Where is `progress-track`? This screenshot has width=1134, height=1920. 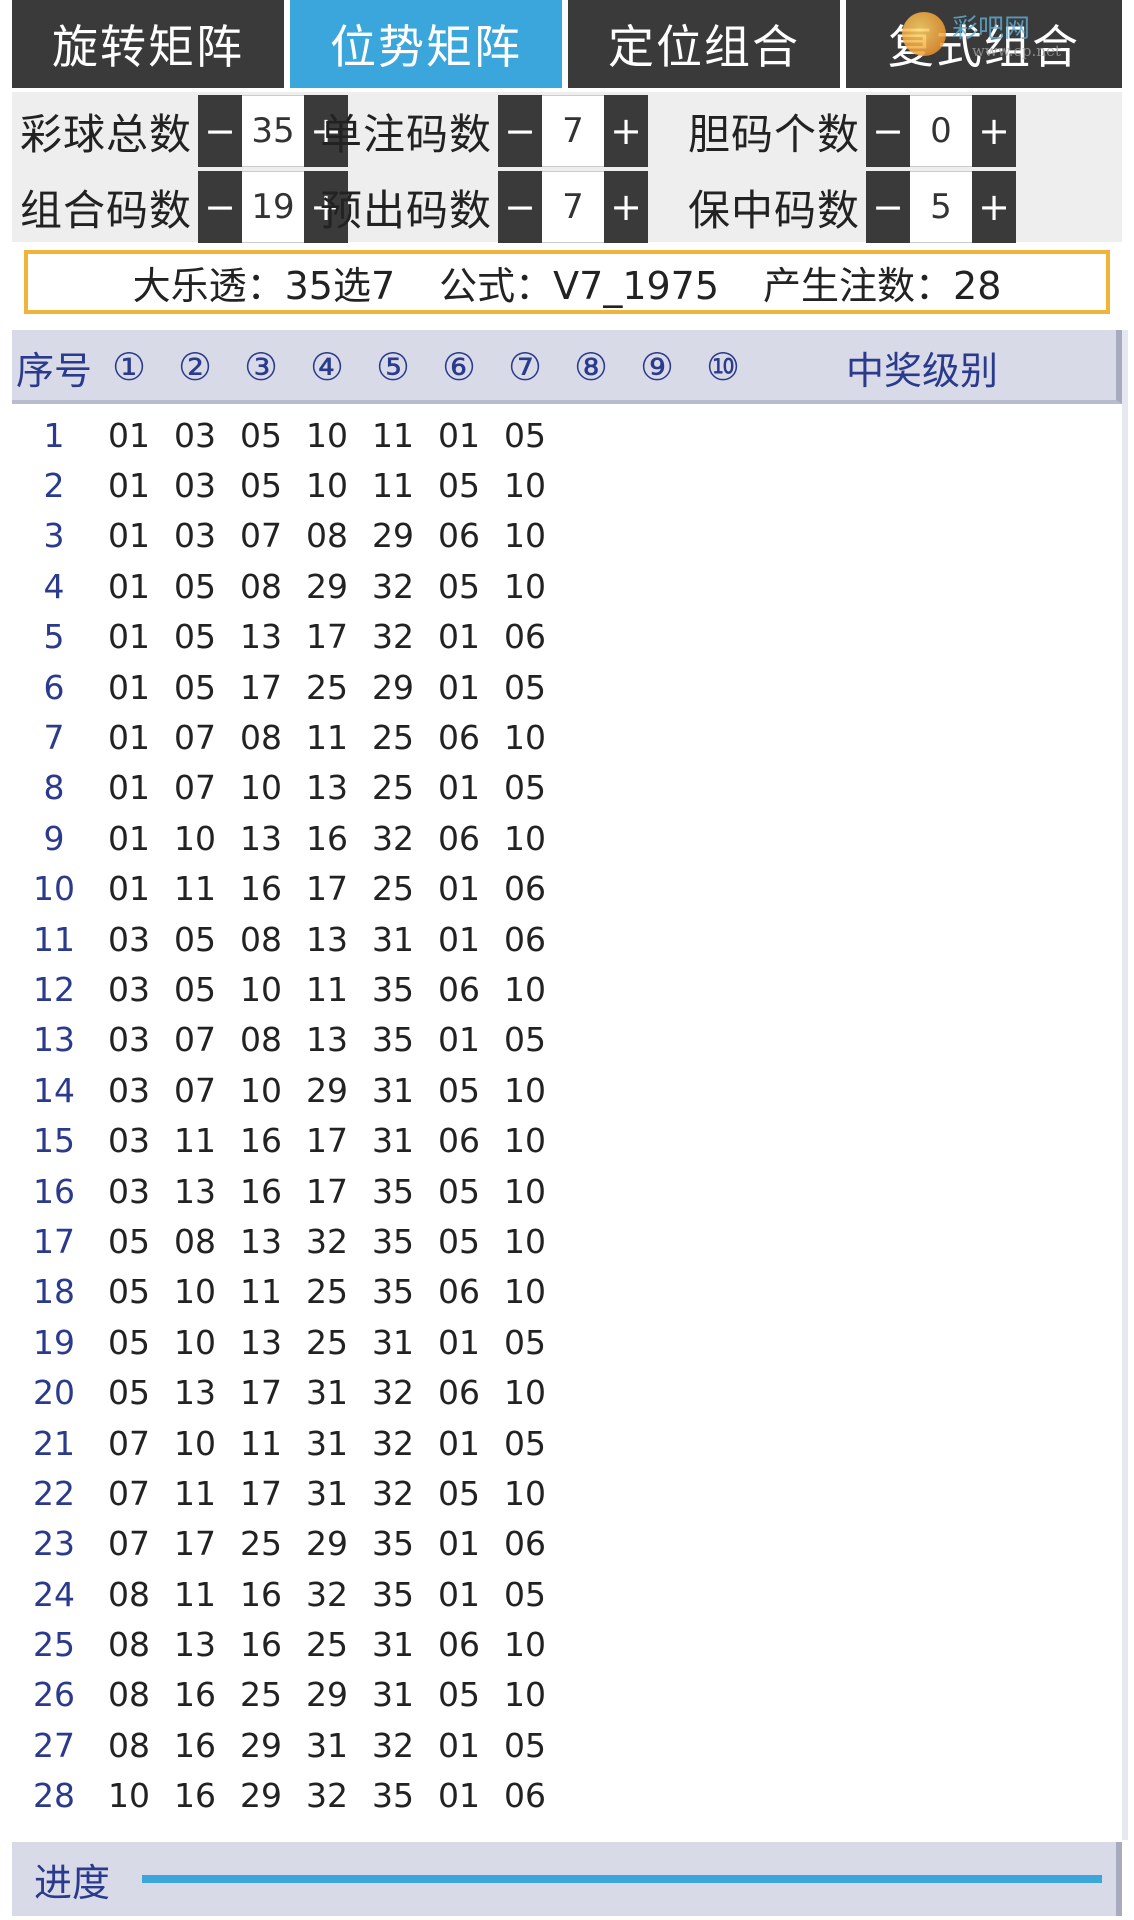 progress-track is located at coordinates (622, 1879).